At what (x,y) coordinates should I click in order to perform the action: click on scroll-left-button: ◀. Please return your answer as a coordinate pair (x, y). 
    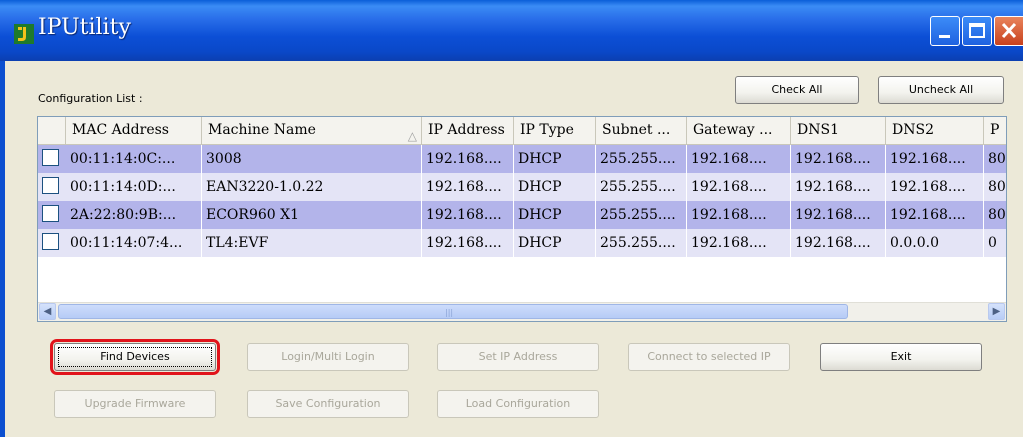
    Looking at the image, I should click on (47, 311).